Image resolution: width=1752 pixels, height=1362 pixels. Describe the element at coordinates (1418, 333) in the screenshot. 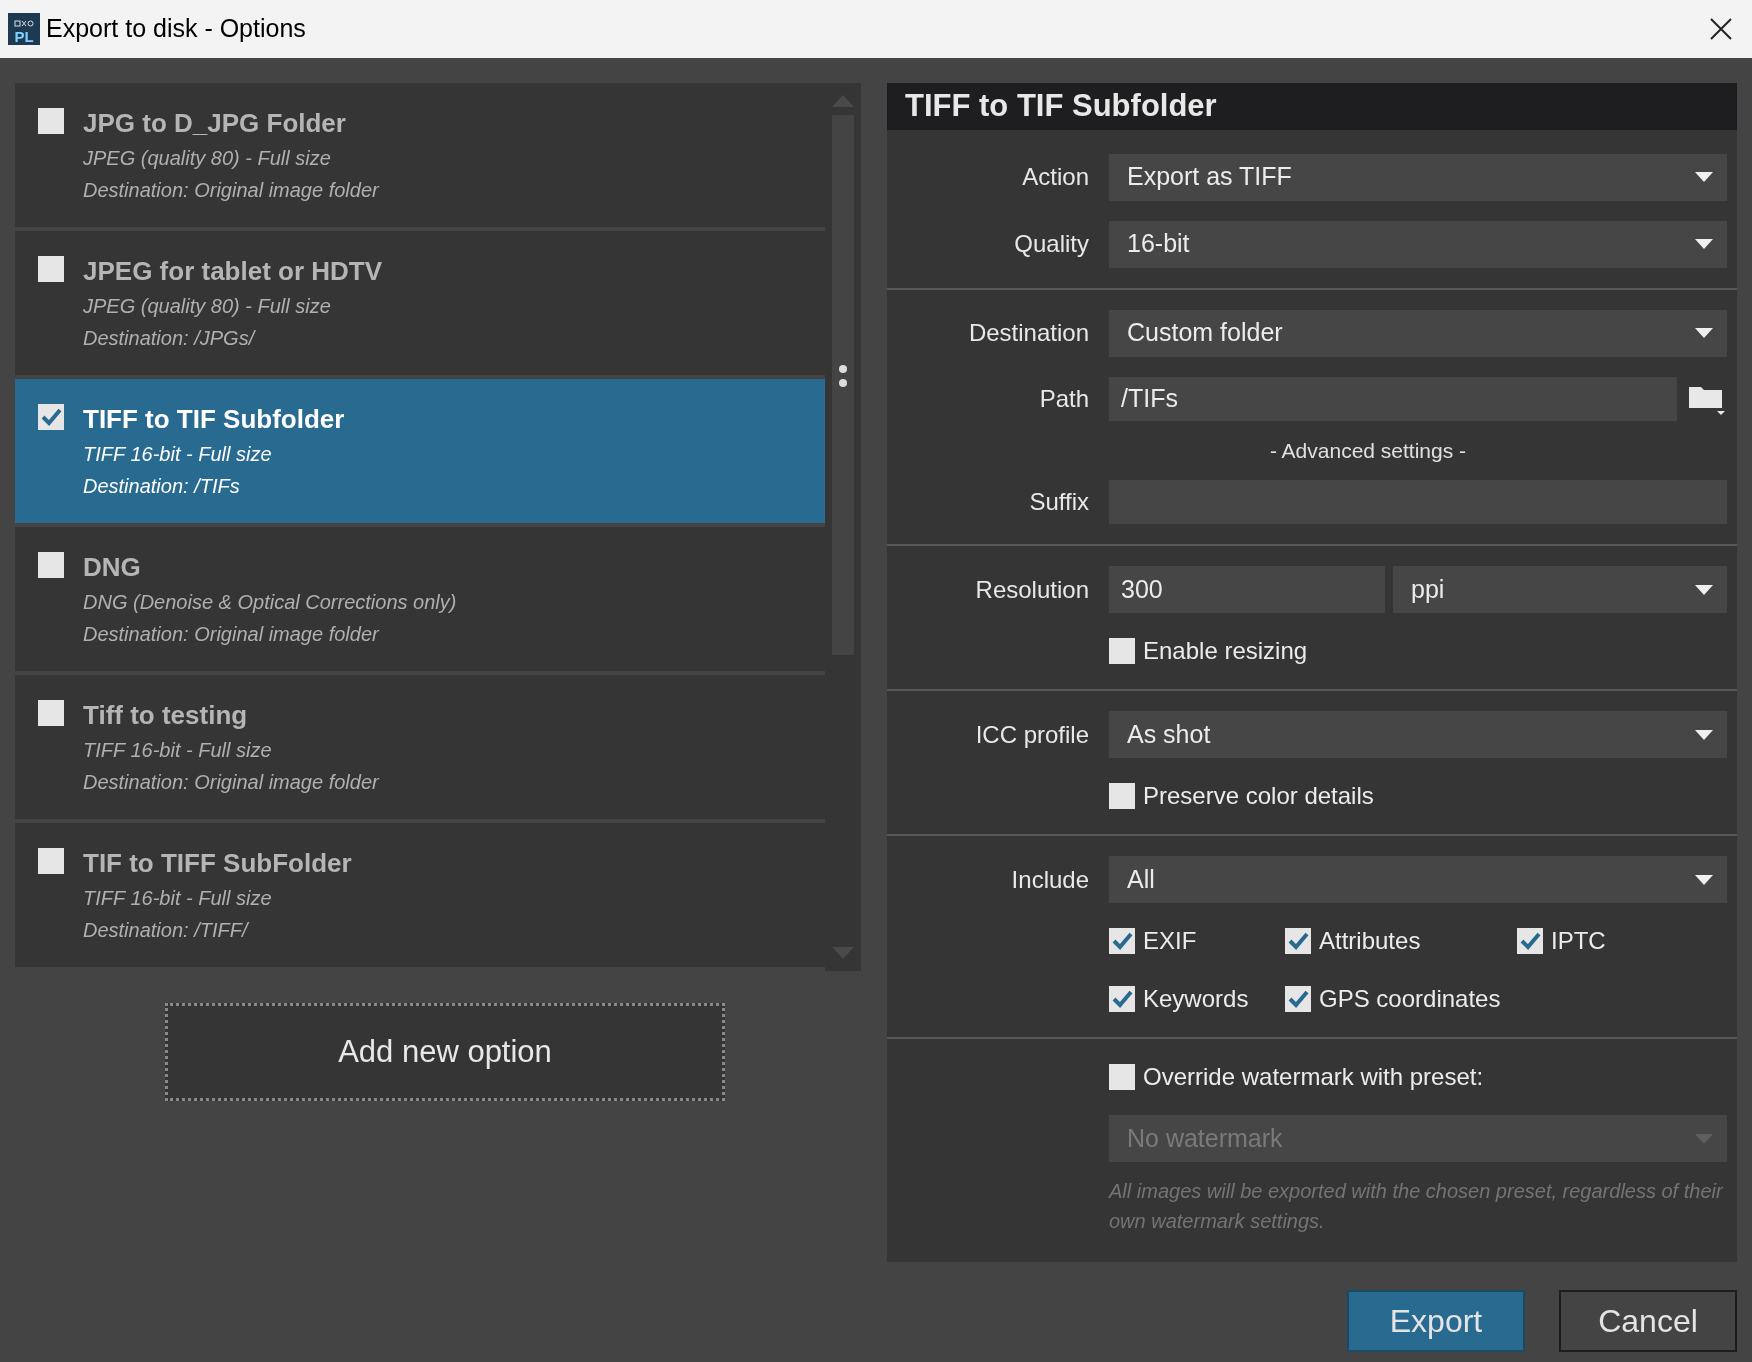

I see `dropdown: Custom folder` at that location.